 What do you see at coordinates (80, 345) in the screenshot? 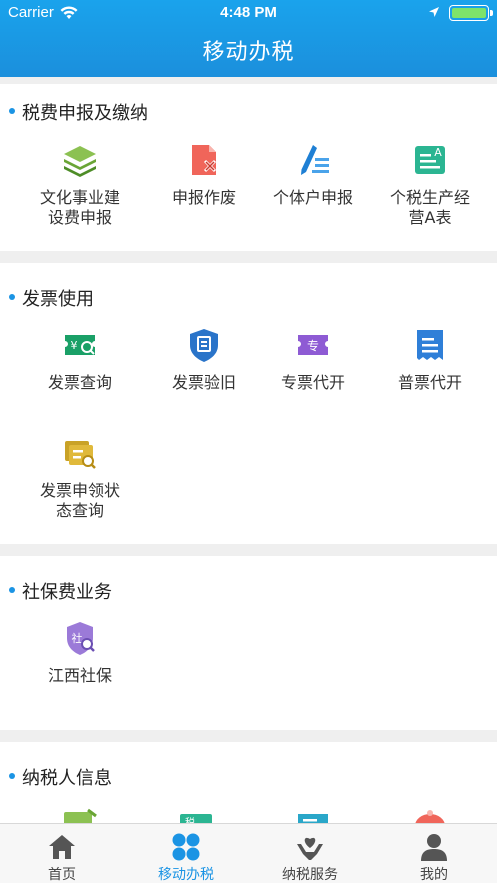
I see `invoice-search-icon: ¥` at bounding box center [80, 345].